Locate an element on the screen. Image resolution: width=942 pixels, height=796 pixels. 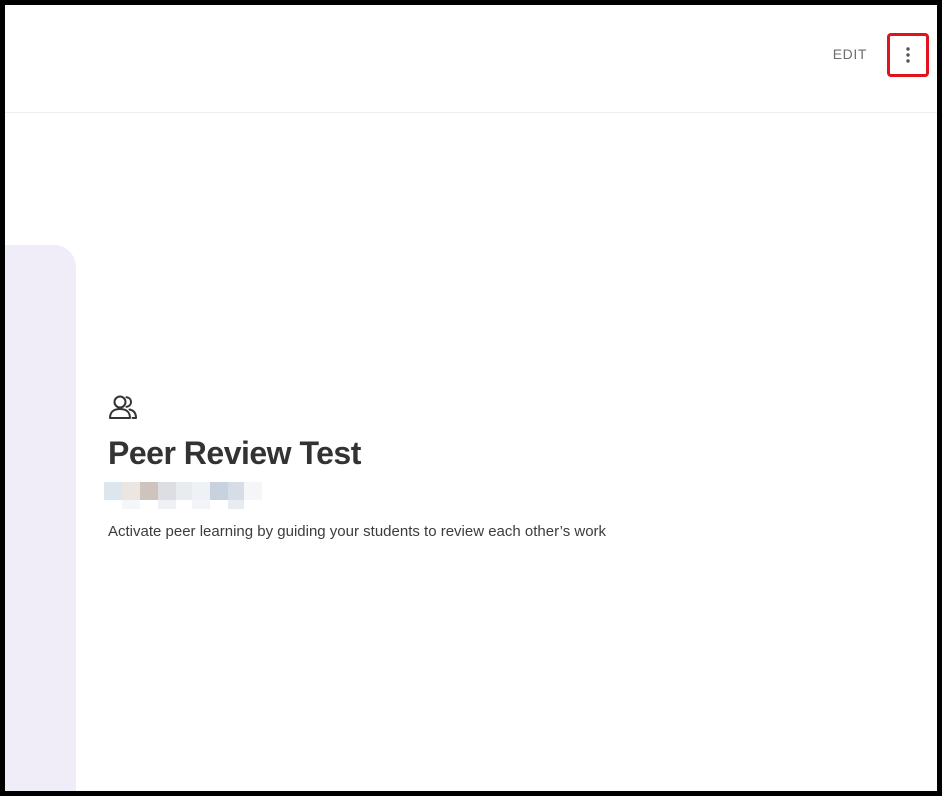
redacted-author is located at coordinates (187, 497).